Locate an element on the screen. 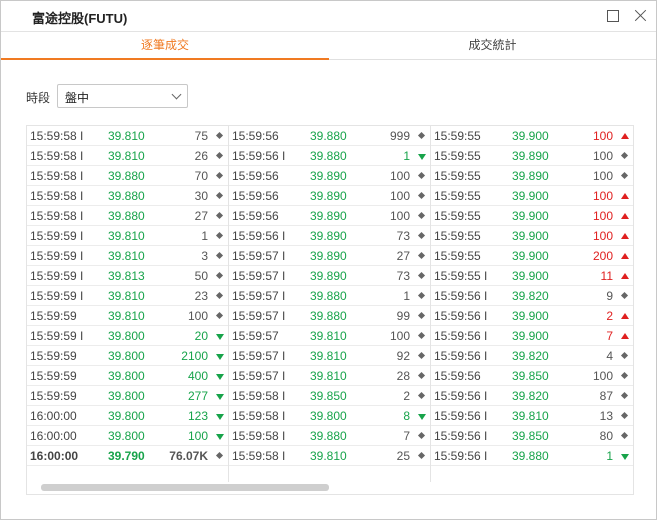 Image resolution: width=657 pixels, height=520 pixels. trade-row: 15:59:59 I 39.813 50 is located at coordinates (127, 276).